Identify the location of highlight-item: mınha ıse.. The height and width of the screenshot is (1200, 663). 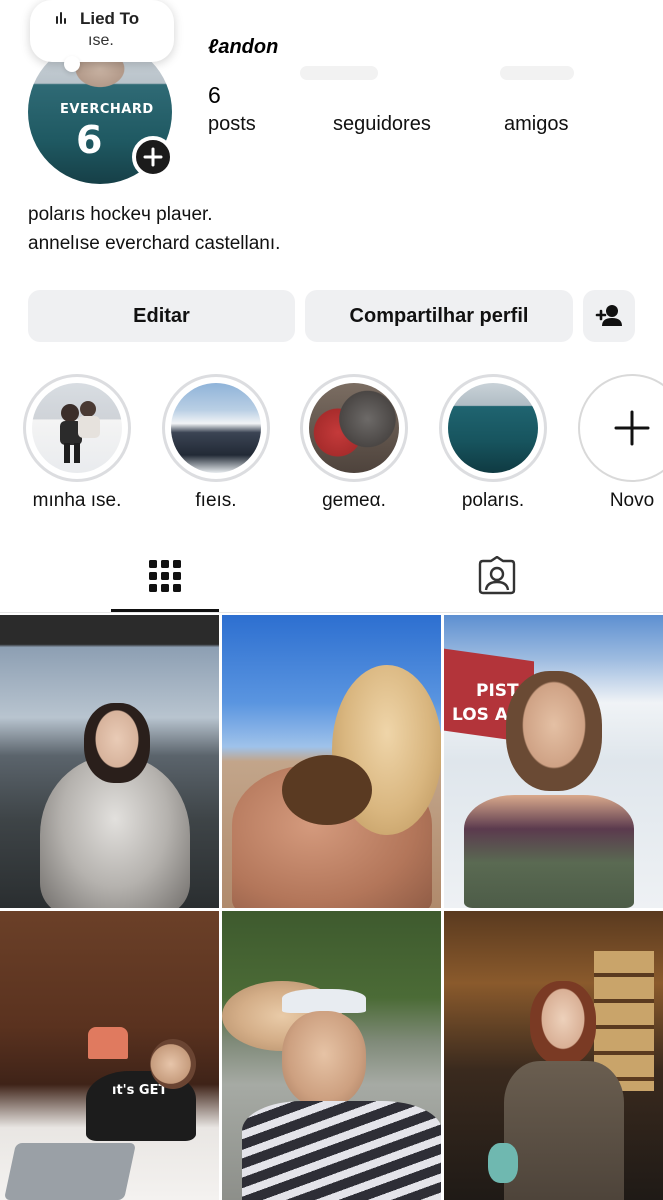
(77, 443).